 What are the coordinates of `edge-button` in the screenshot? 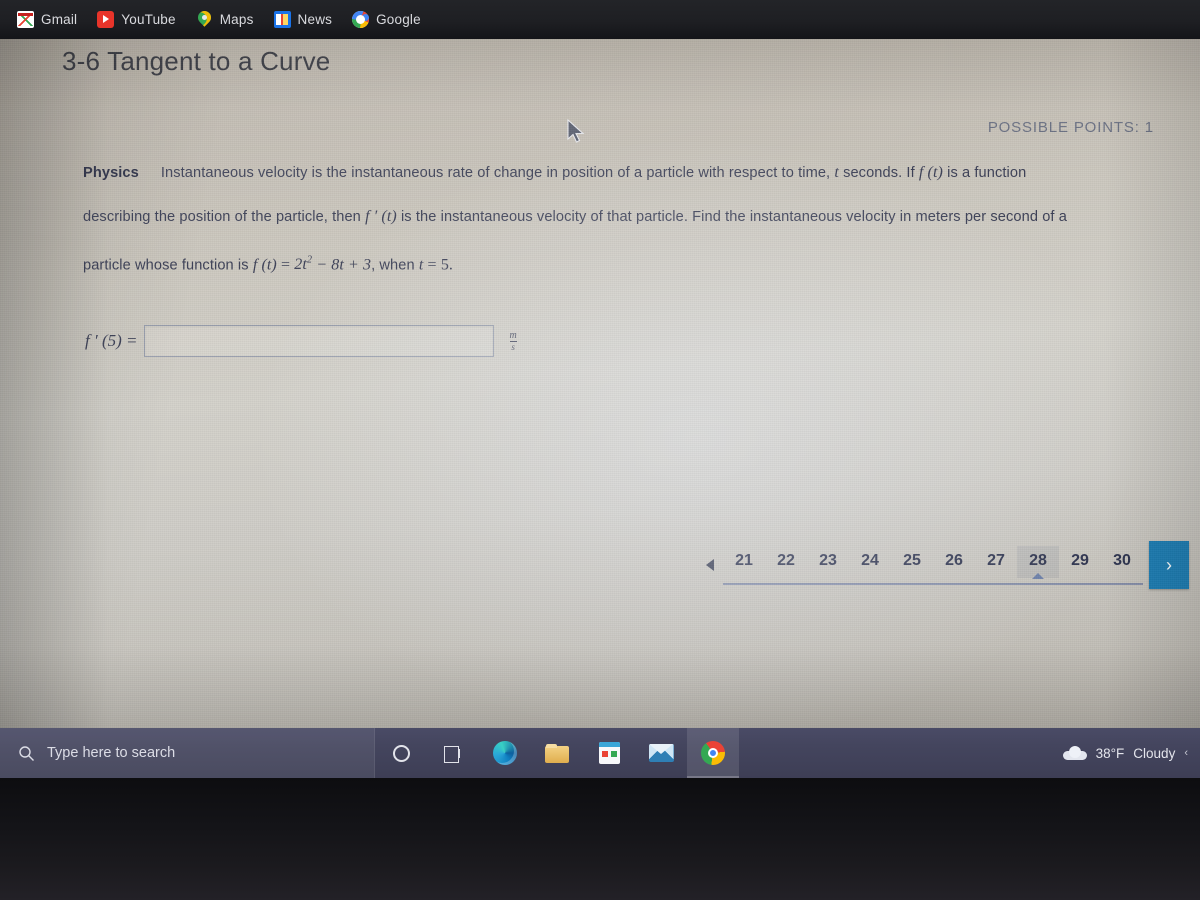 It's located at (505, 753).